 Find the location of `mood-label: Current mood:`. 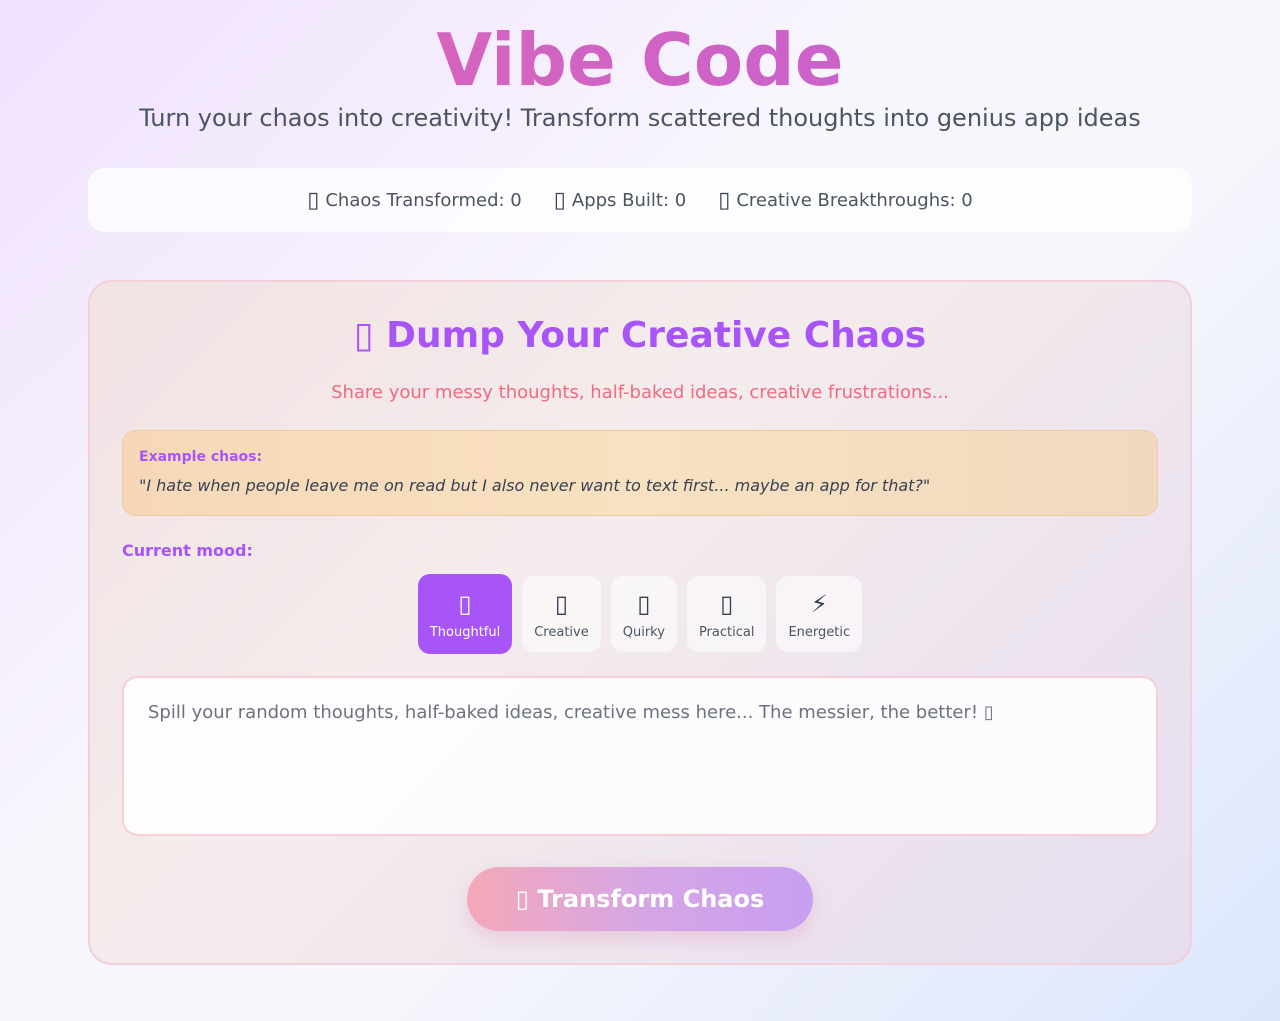

mood-label: Current mood: is located at coordinates (187, 550).